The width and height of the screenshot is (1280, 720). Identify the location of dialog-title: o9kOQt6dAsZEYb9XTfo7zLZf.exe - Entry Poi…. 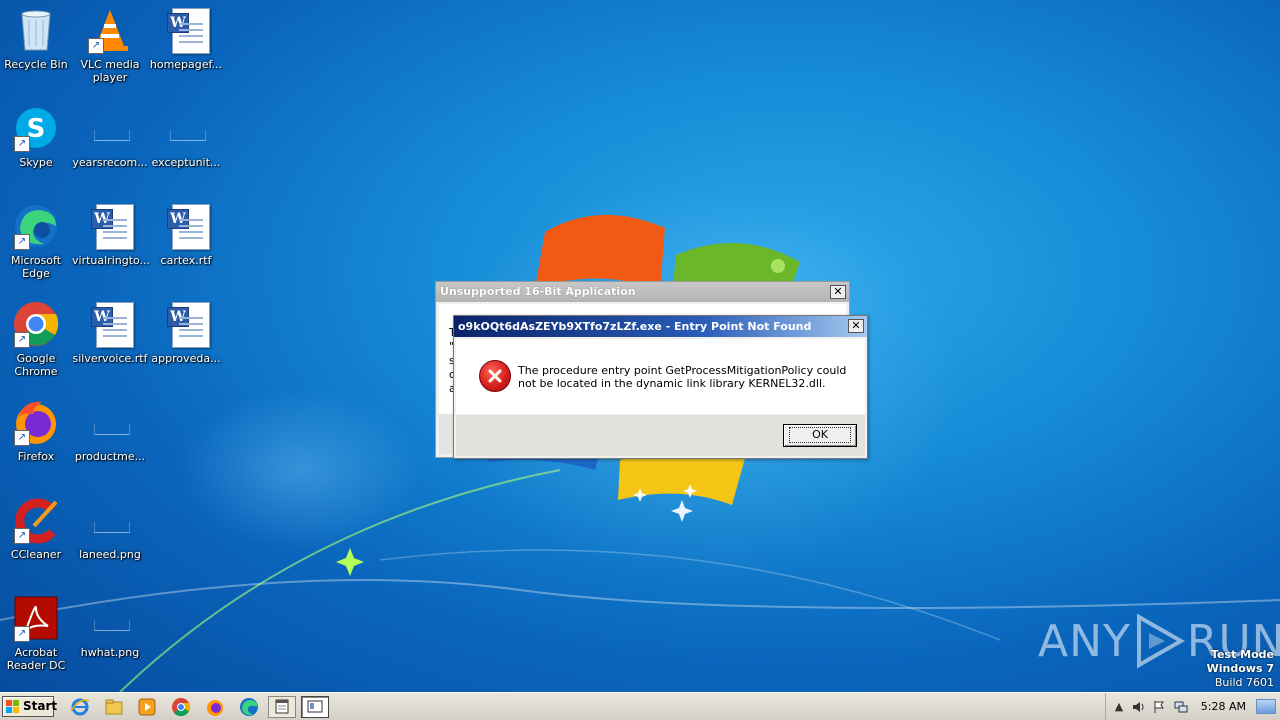
(660, 326).